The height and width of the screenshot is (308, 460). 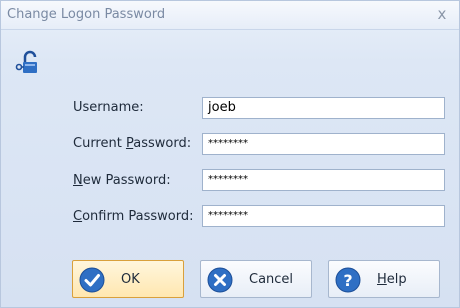 What do you see at coordinates (230, 15) in the screenshot?
I see `title-bar: Change Logon Password x` at bounding box center [230, 15].